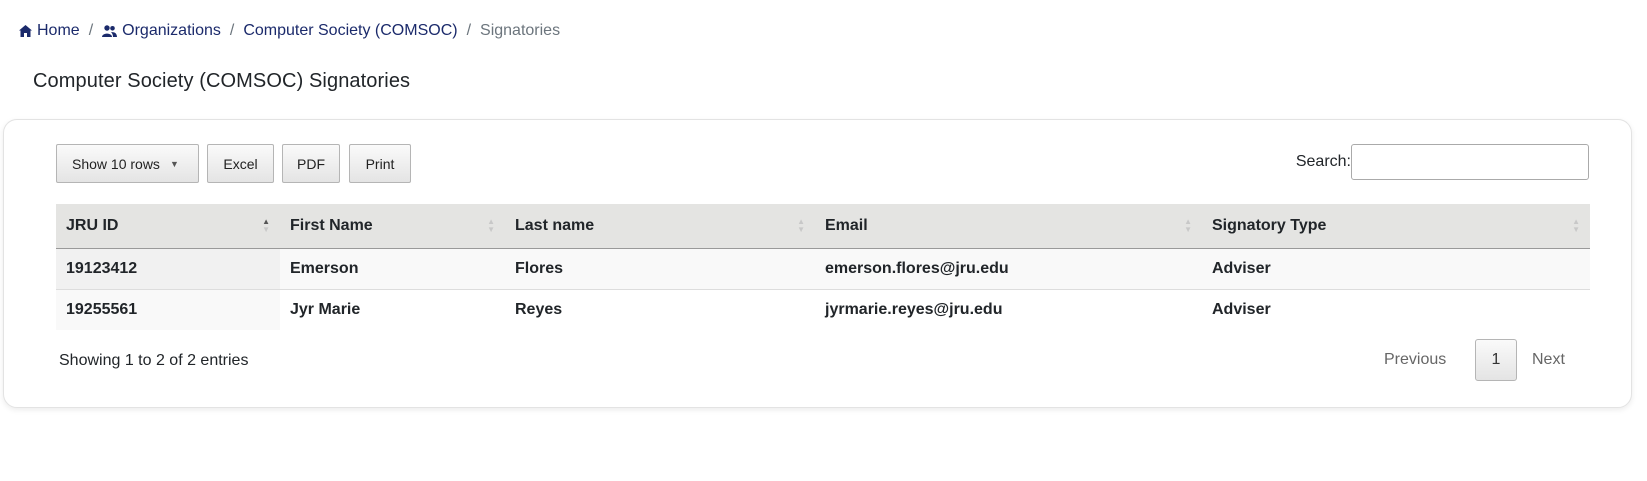 Image resolution: width=1647 pixels, height=481 pixels. What do you see at coordinates (660, 269) in the screenshot?
I see `cell-last-name: Flores` at bounding box center [660, 269].